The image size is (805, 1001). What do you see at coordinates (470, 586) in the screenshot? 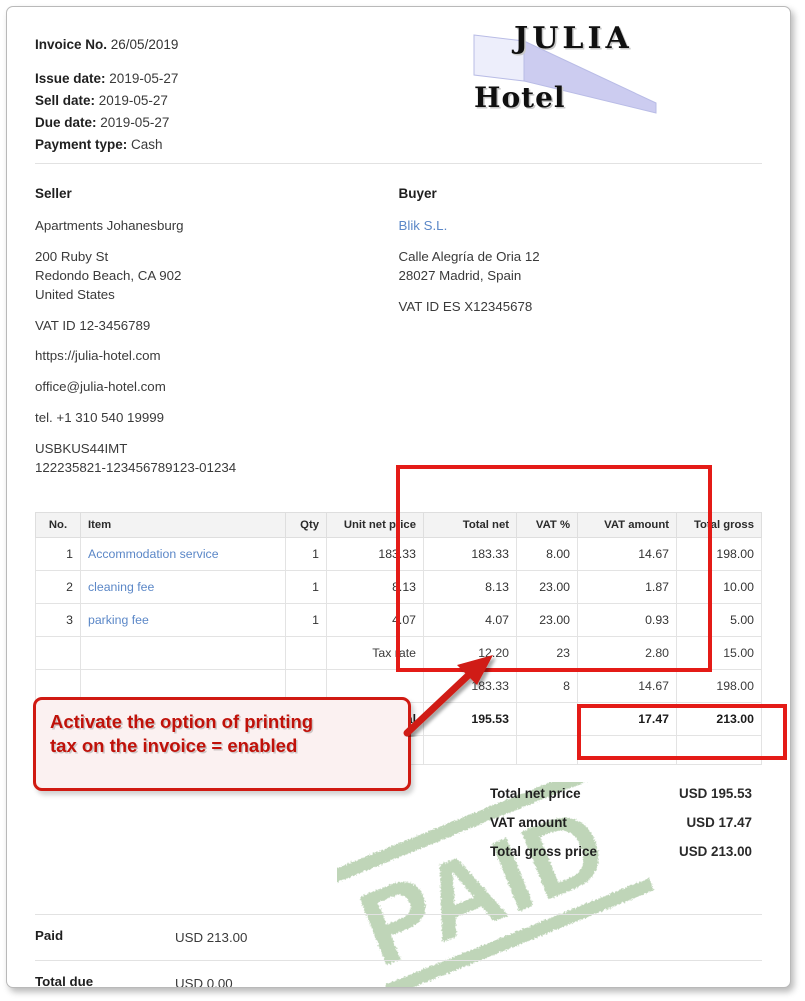
I see `cell-total-net: 8.13` at bounding box center [470, 586].